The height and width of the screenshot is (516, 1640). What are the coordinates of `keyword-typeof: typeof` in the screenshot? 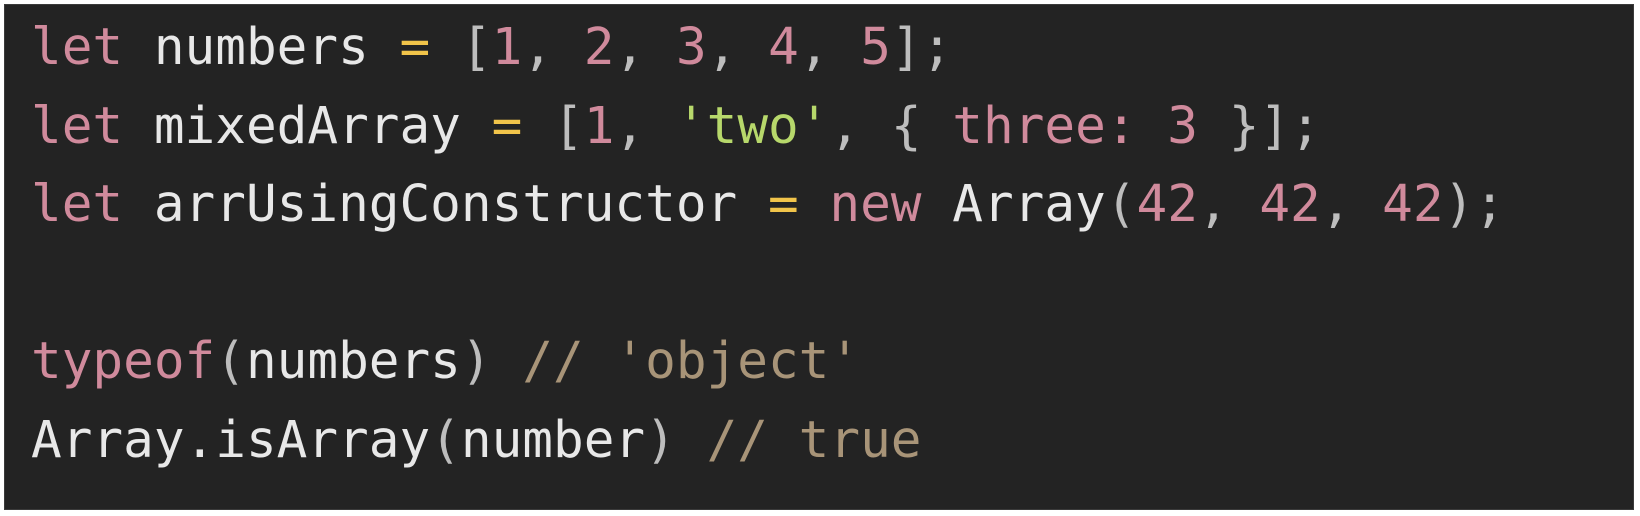 It's located at (123, 361).